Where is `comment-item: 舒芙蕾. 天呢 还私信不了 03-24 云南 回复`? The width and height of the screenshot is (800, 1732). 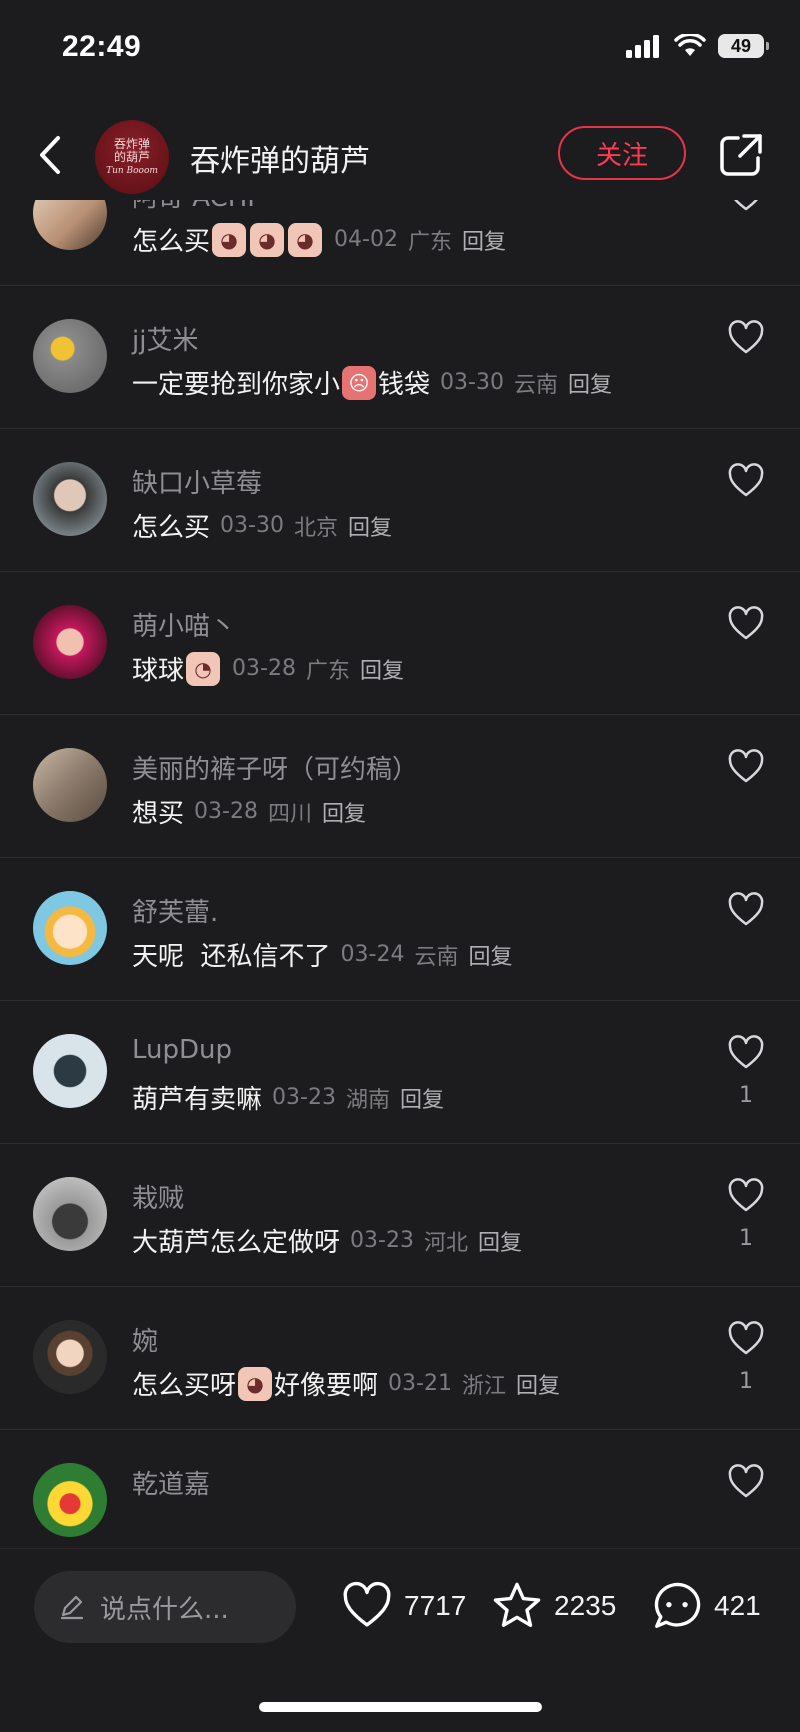
comment-item: 舒芙蕾. 天呢 还私信不了 03-24 云南 回复 is located at coordinates (400, 929).